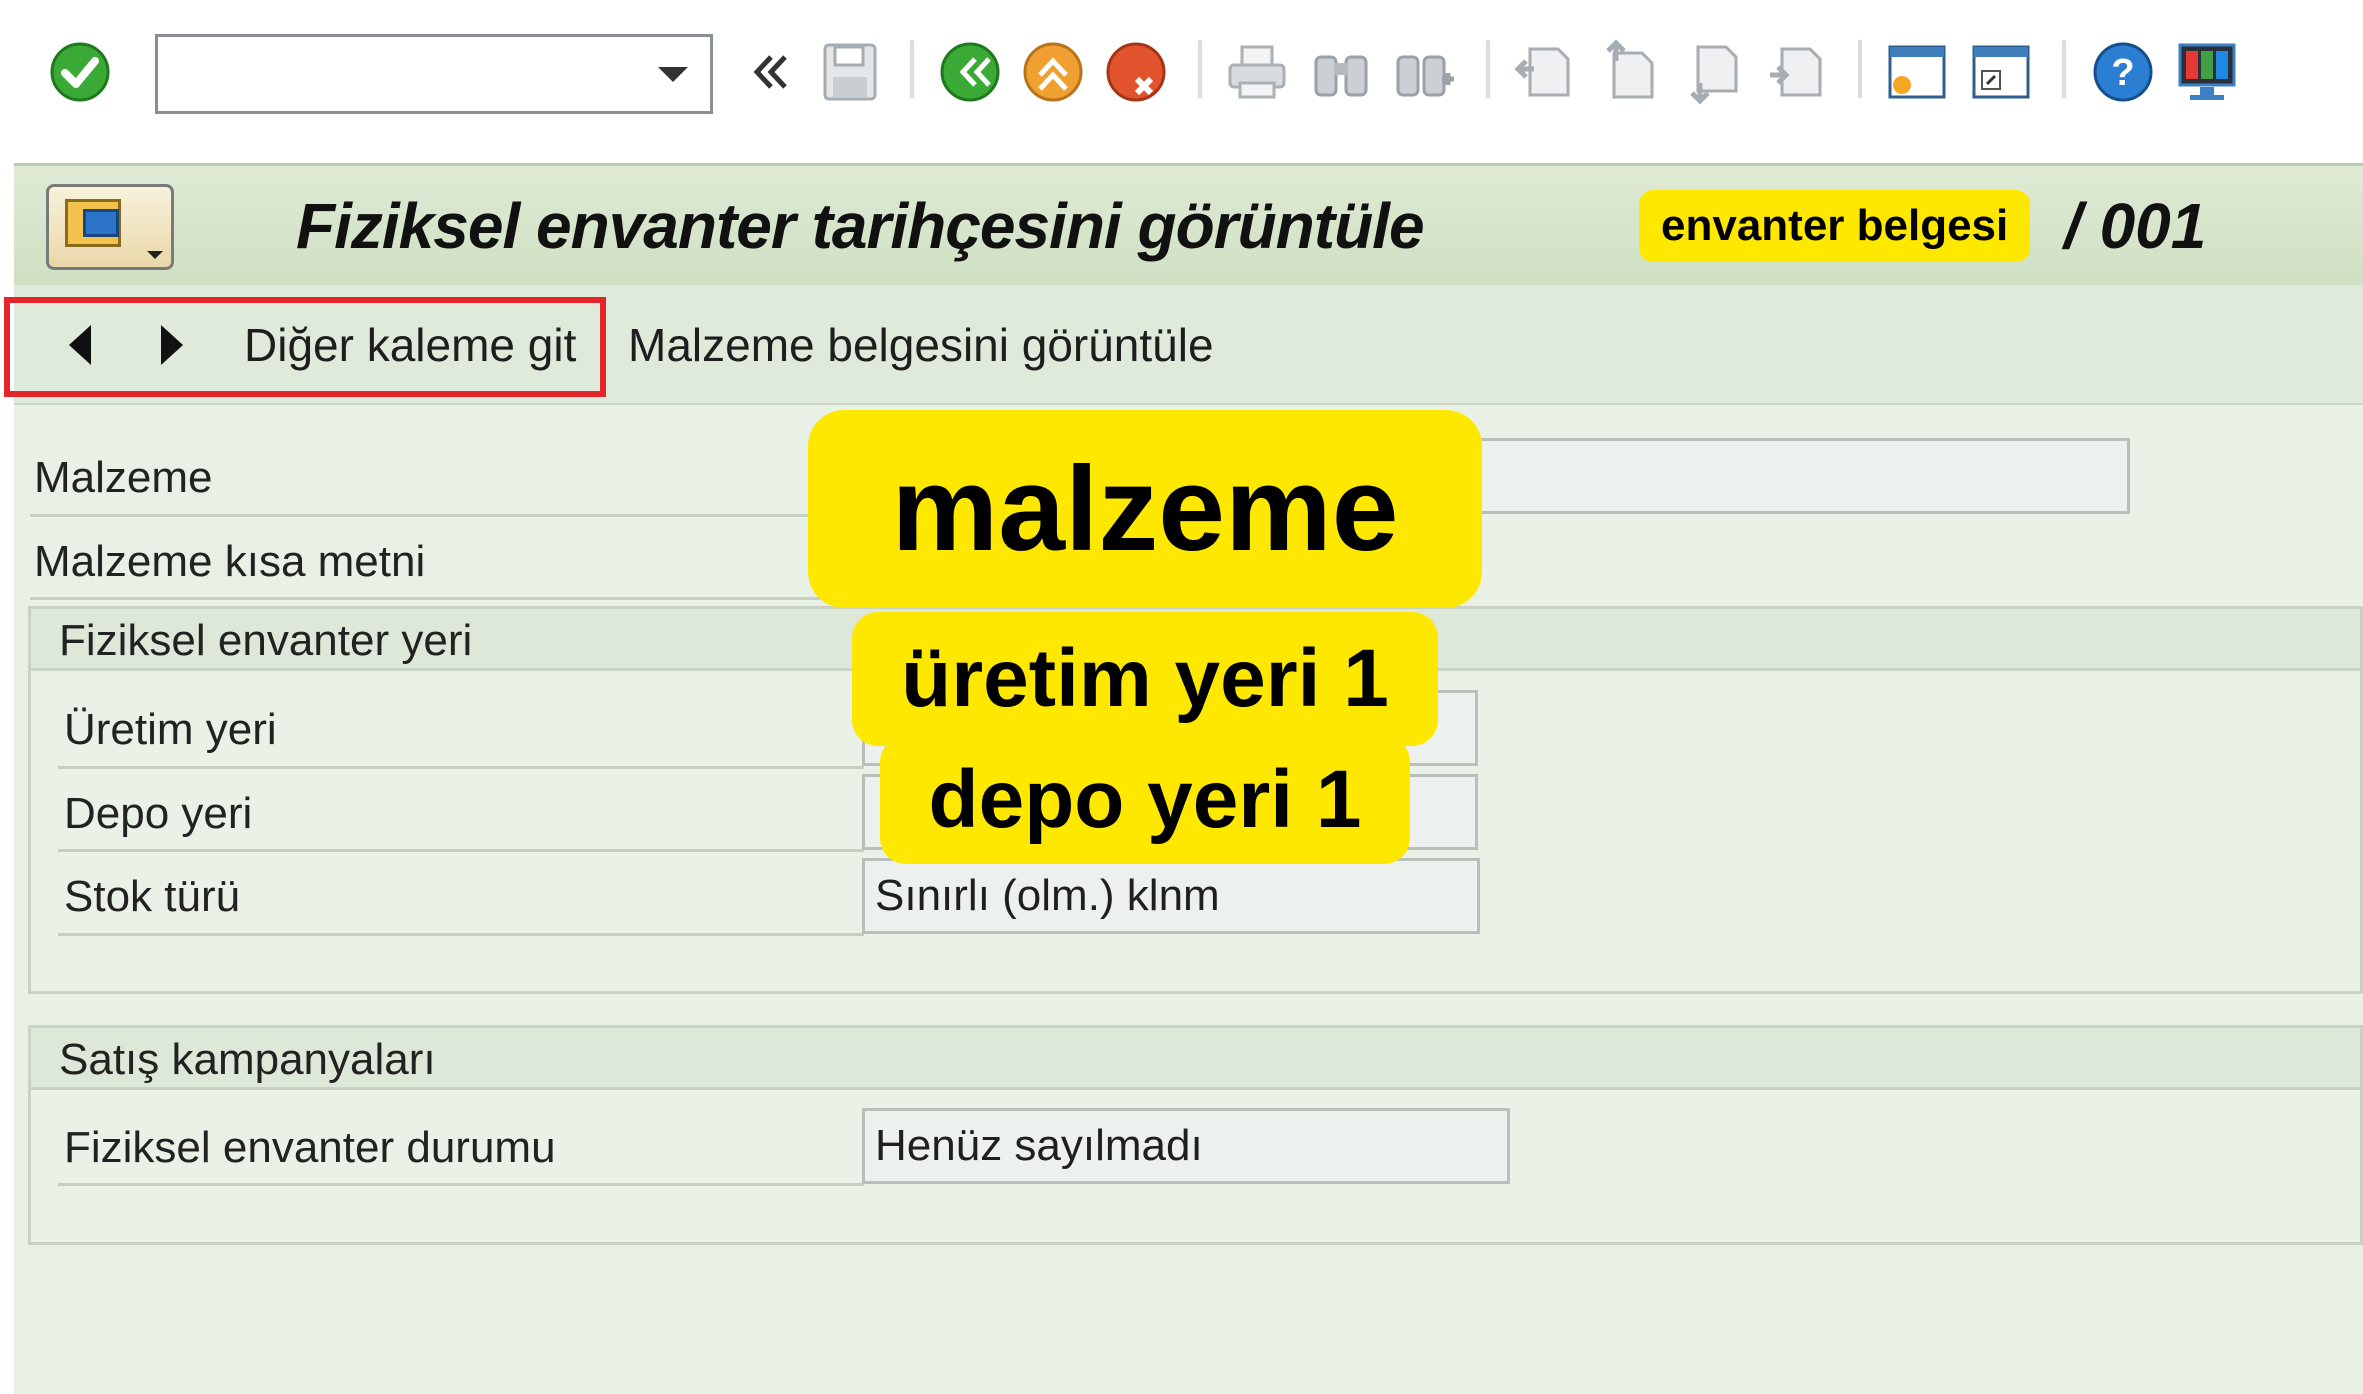 Image resolution: width=2363 pixels, height=1394 pixels. Describe the element at coordinates (1713, 72) in the screenshot. I see `next-page-icon` at that location.